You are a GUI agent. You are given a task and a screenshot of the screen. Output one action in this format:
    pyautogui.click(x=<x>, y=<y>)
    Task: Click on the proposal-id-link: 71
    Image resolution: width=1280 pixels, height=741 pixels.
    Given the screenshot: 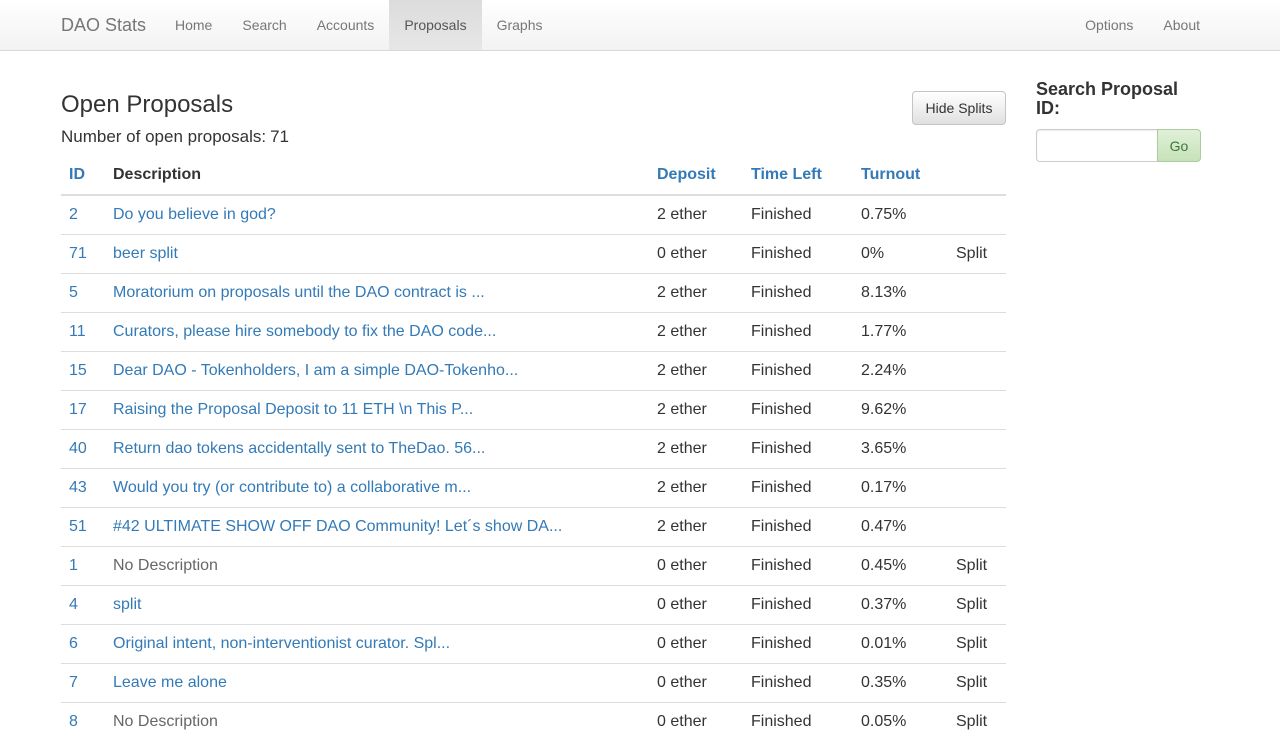 What is the action you would take?
    pyautogui.click(x=78, y=253)
    